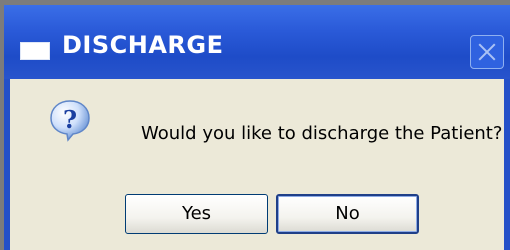  I want to click on no-button: No, so click(347, 214).